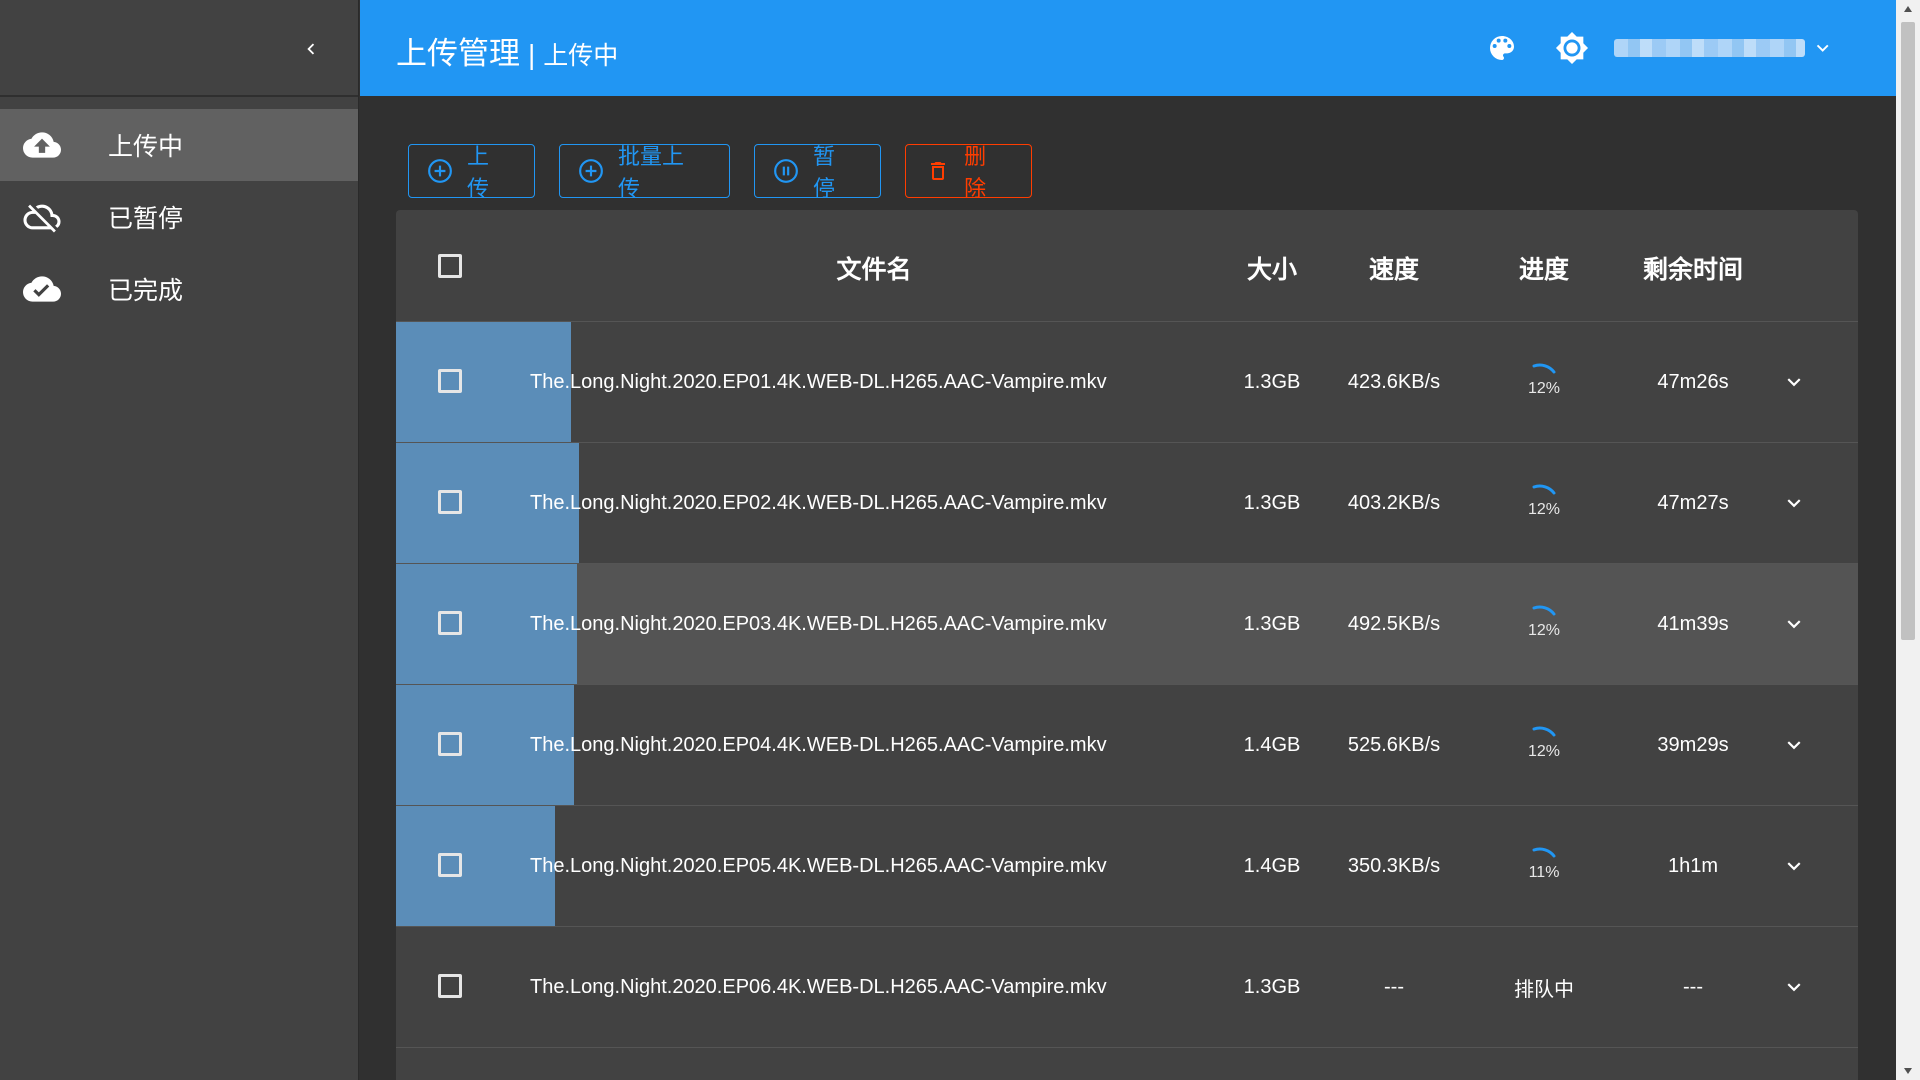 The height and width of the screenshot is (1080, 1920). I want to click on column-header-size: 大小, so click(1272, 268).